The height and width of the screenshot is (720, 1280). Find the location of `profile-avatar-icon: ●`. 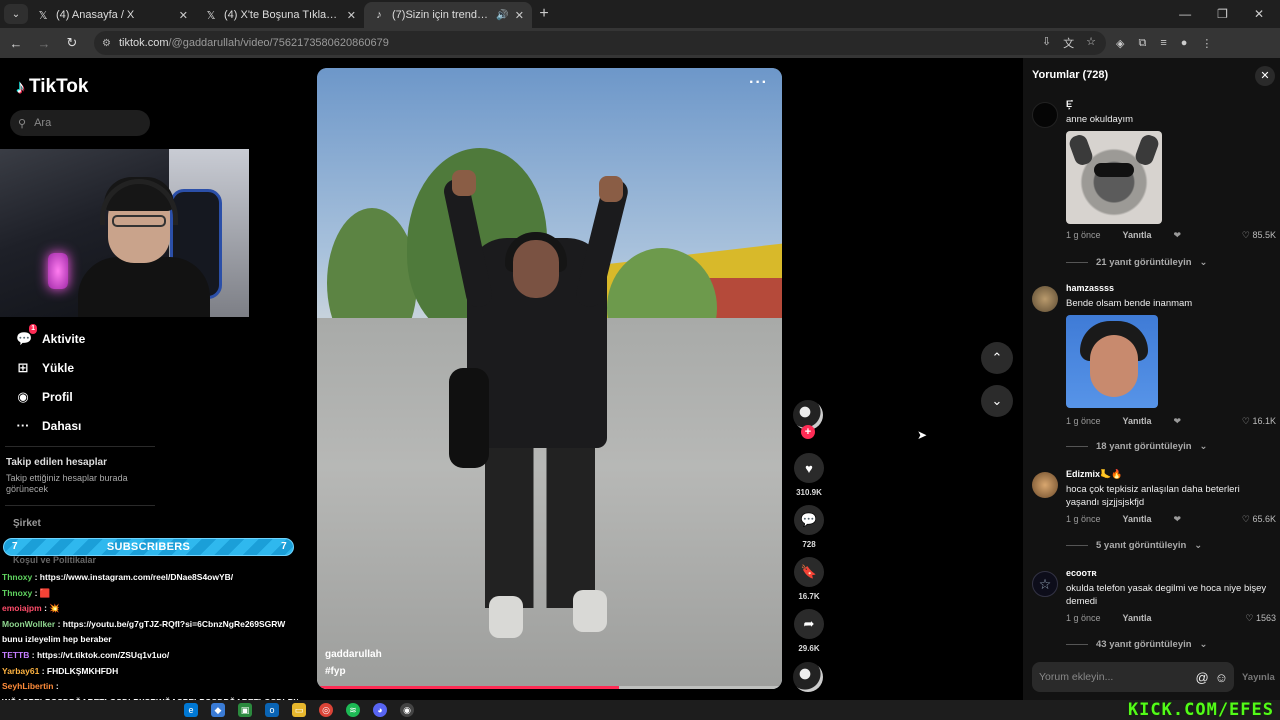

profile-avatar-icon: ● is located at coordinates (1184, 43).